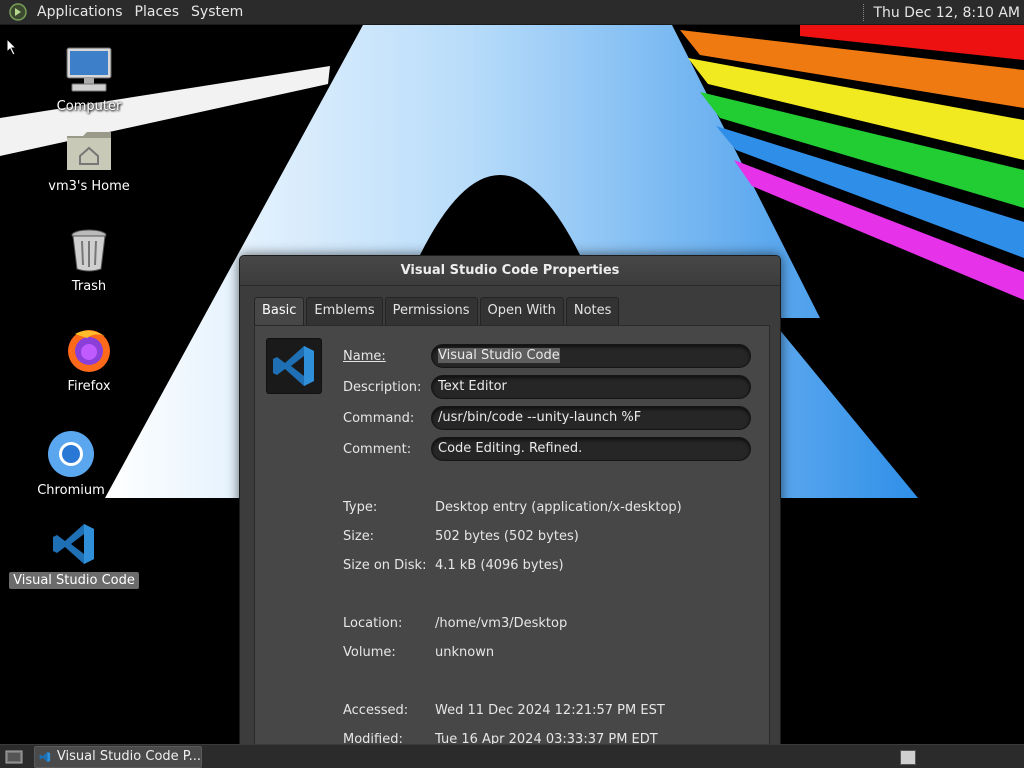 The width and height of the screenshot is (1024, 768). I want to click on show-desktop-icon, so click(14, 756).